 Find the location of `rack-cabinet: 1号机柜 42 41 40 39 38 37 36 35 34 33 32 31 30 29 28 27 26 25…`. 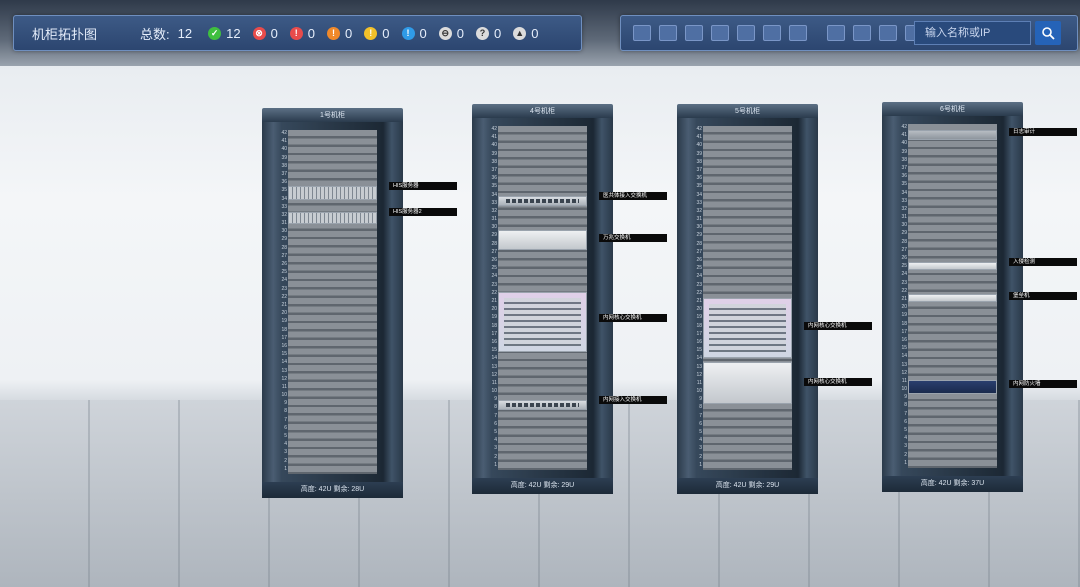

rack-cabinet: 1号机柜 42 41 40 39 38 37 36 35 34 33 32 31 30 29 28 27 26 25… is located at coordinates (332, 303).